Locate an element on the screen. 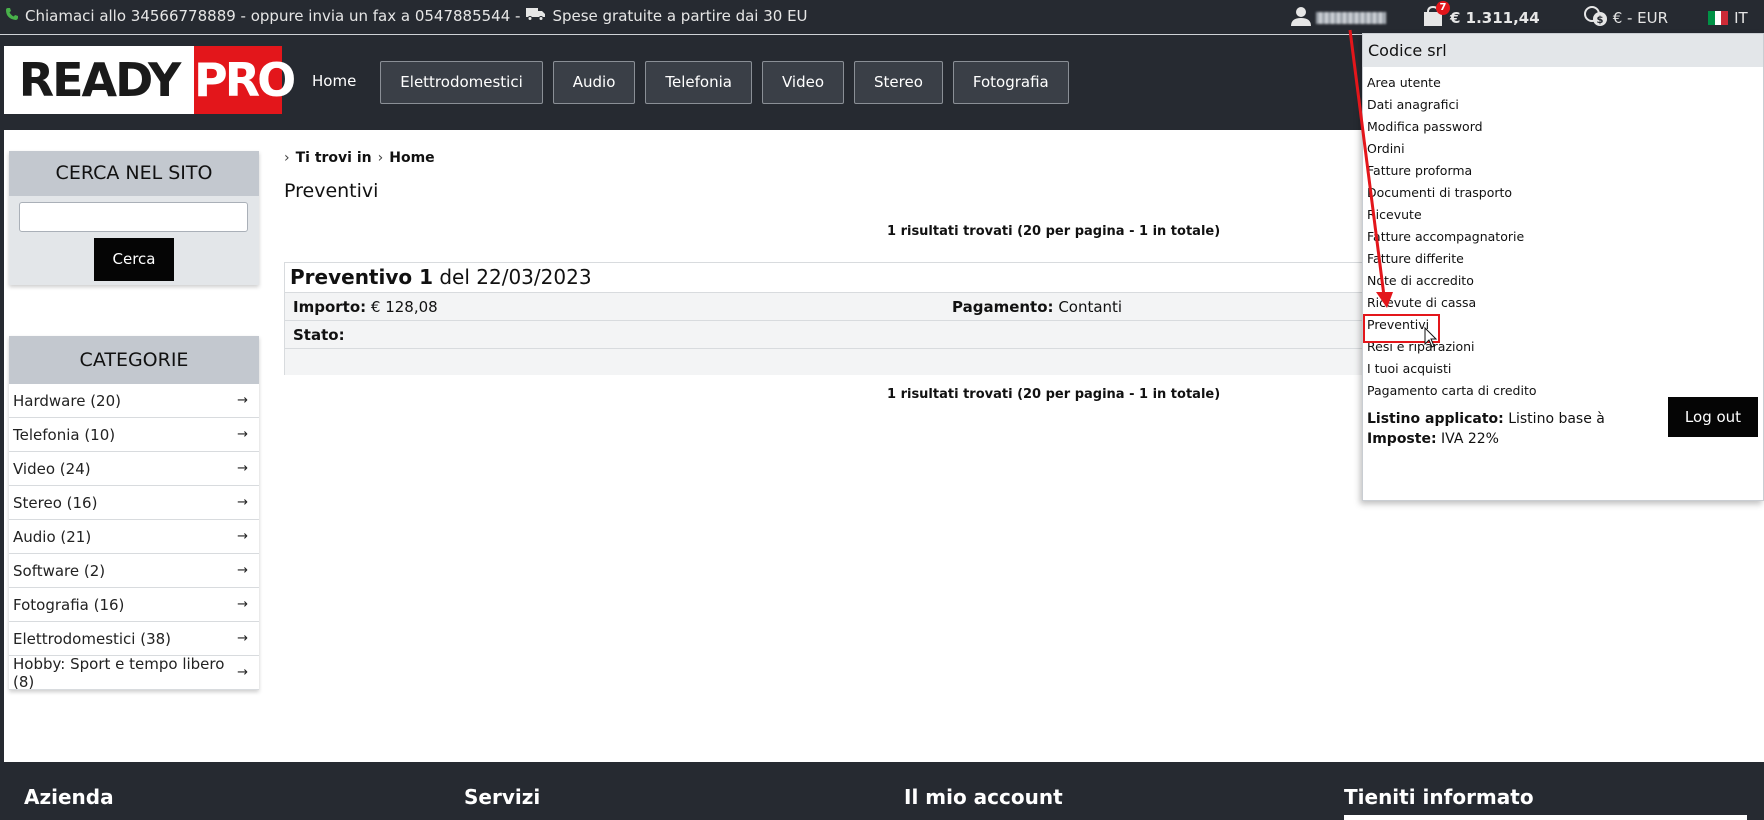 The image size is (1764, 820). currency-label: € - EUR is located at coordinates (1640, 18).